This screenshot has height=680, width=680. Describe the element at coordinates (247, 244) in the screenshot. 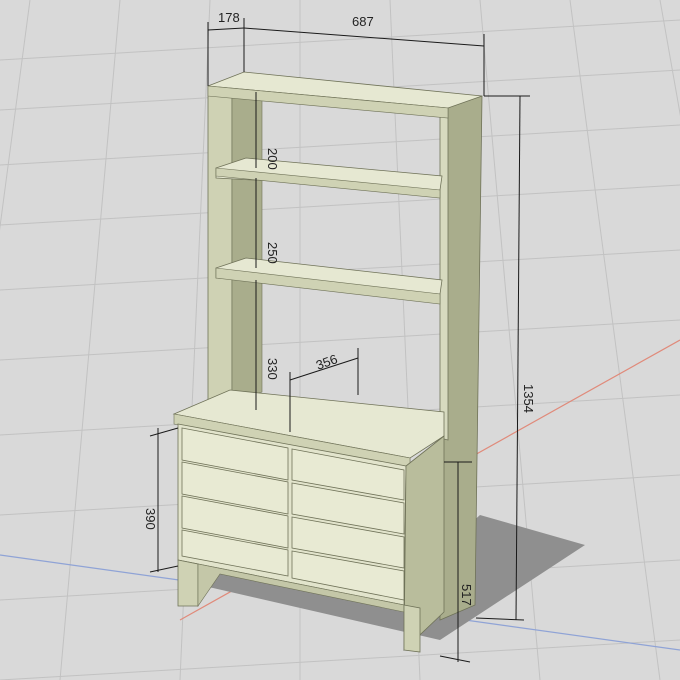

I see `left-upright-inner` at that location.